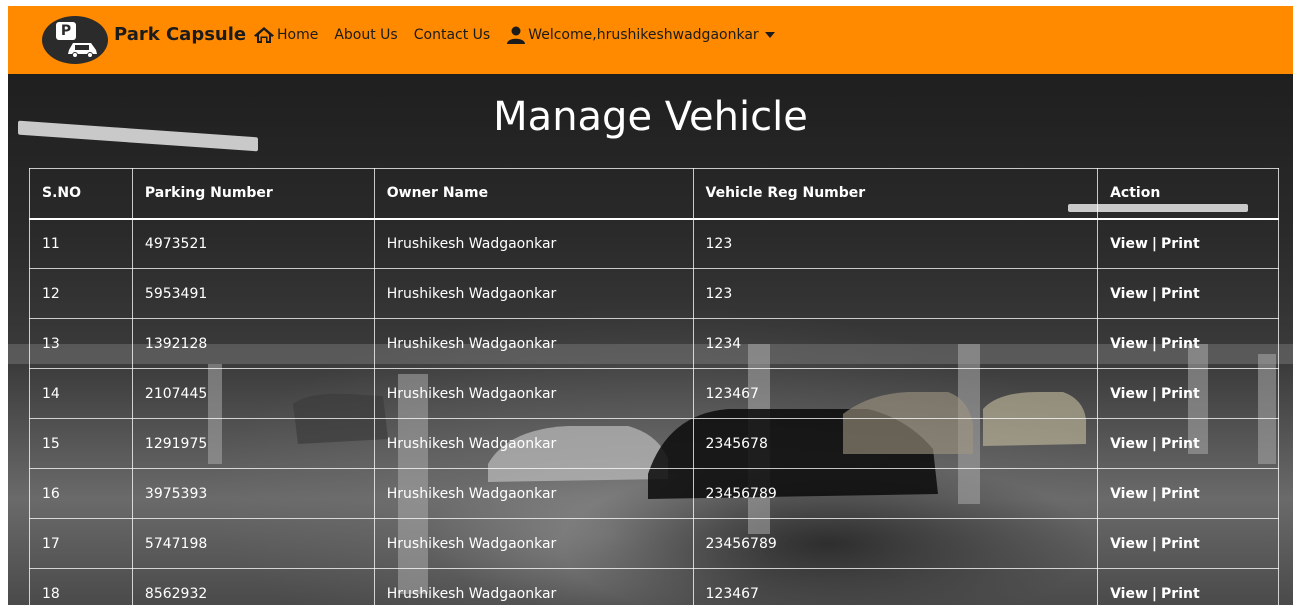 The image size is (1299, 605). What do you see at coordinates (75, 40) in the screenshot?
I see `park-capsule-logo: P` at bounding box center [75, 40].